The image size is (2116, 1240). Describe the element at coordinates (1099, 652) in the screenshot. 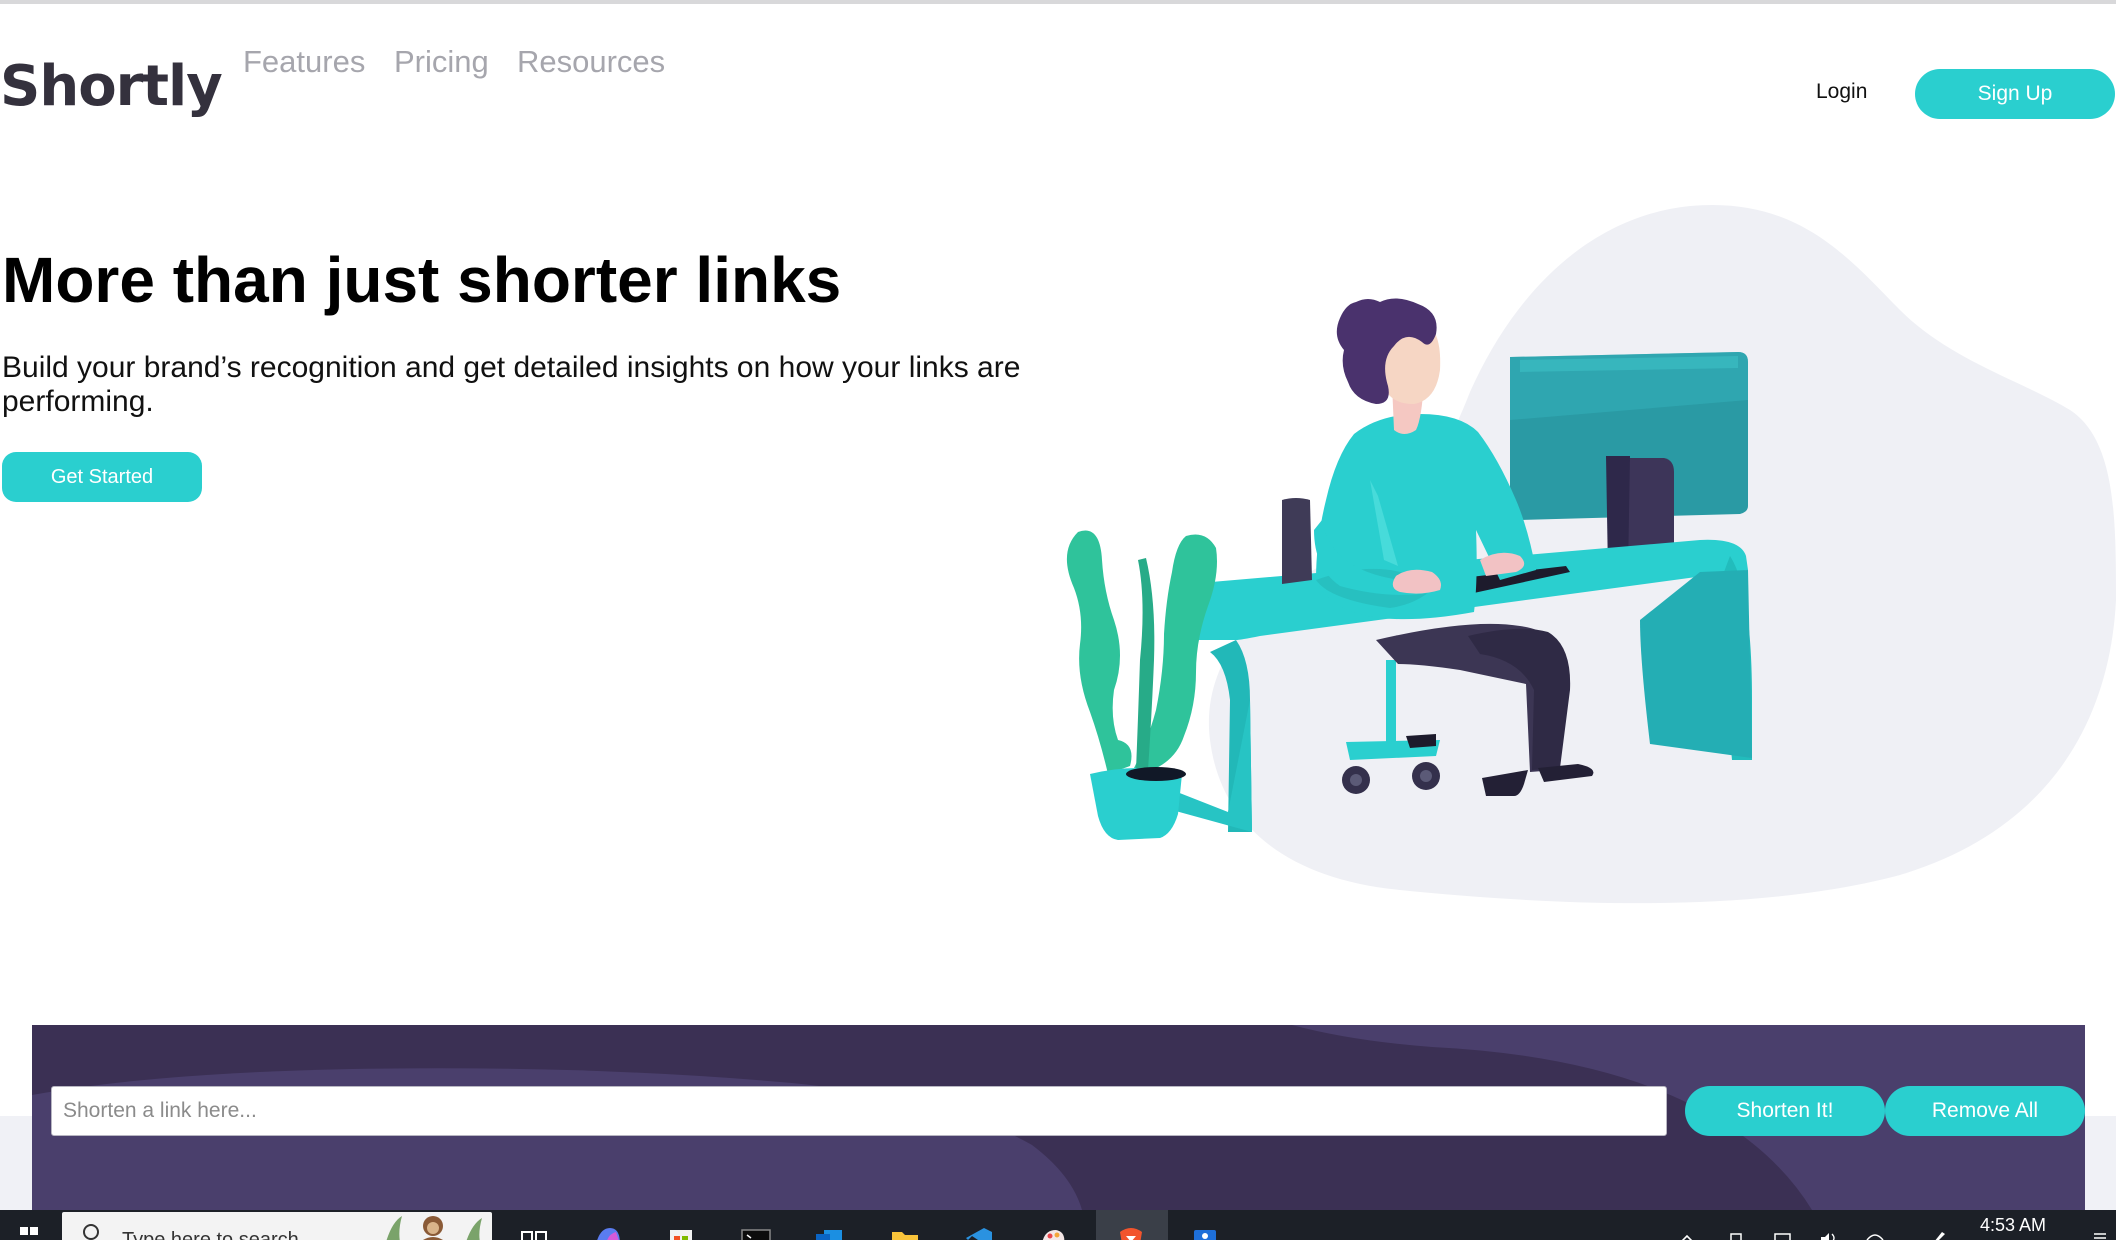

I see `plant-leaves` at that location.